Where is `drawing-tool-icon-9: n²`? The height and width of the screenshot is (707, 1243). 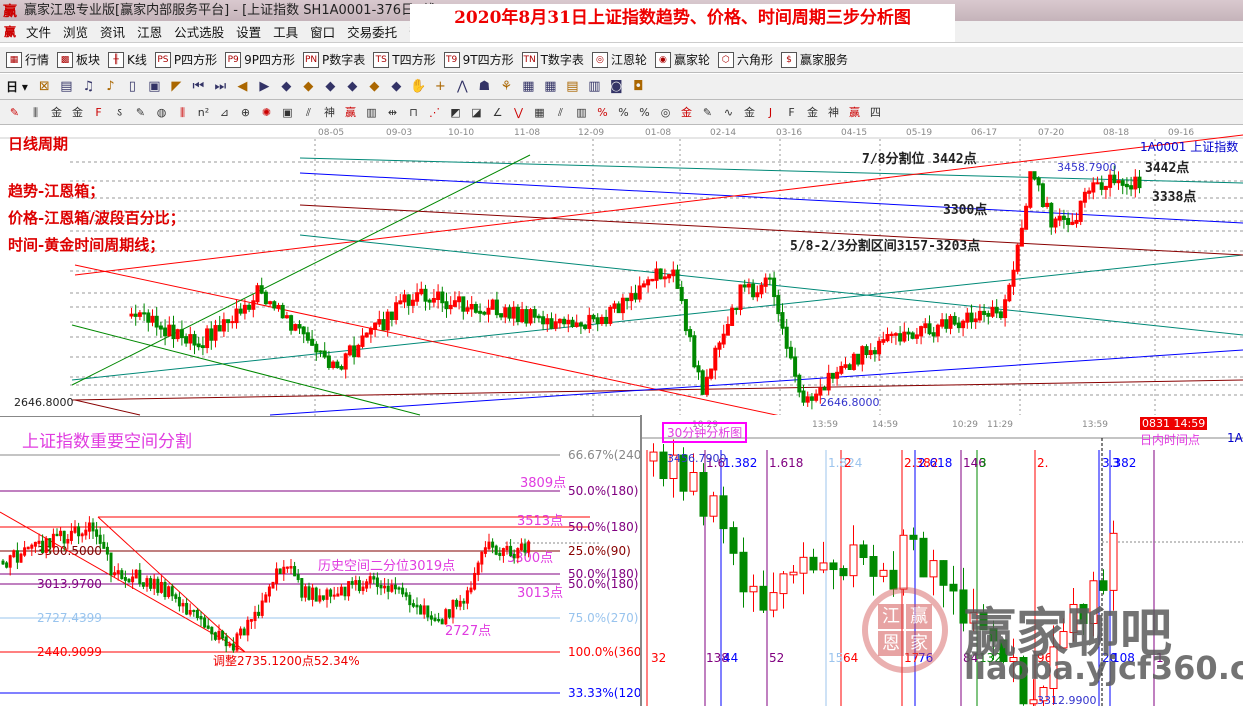 drawing-tool-icon-9: n² is located at coordinates (203, 112).